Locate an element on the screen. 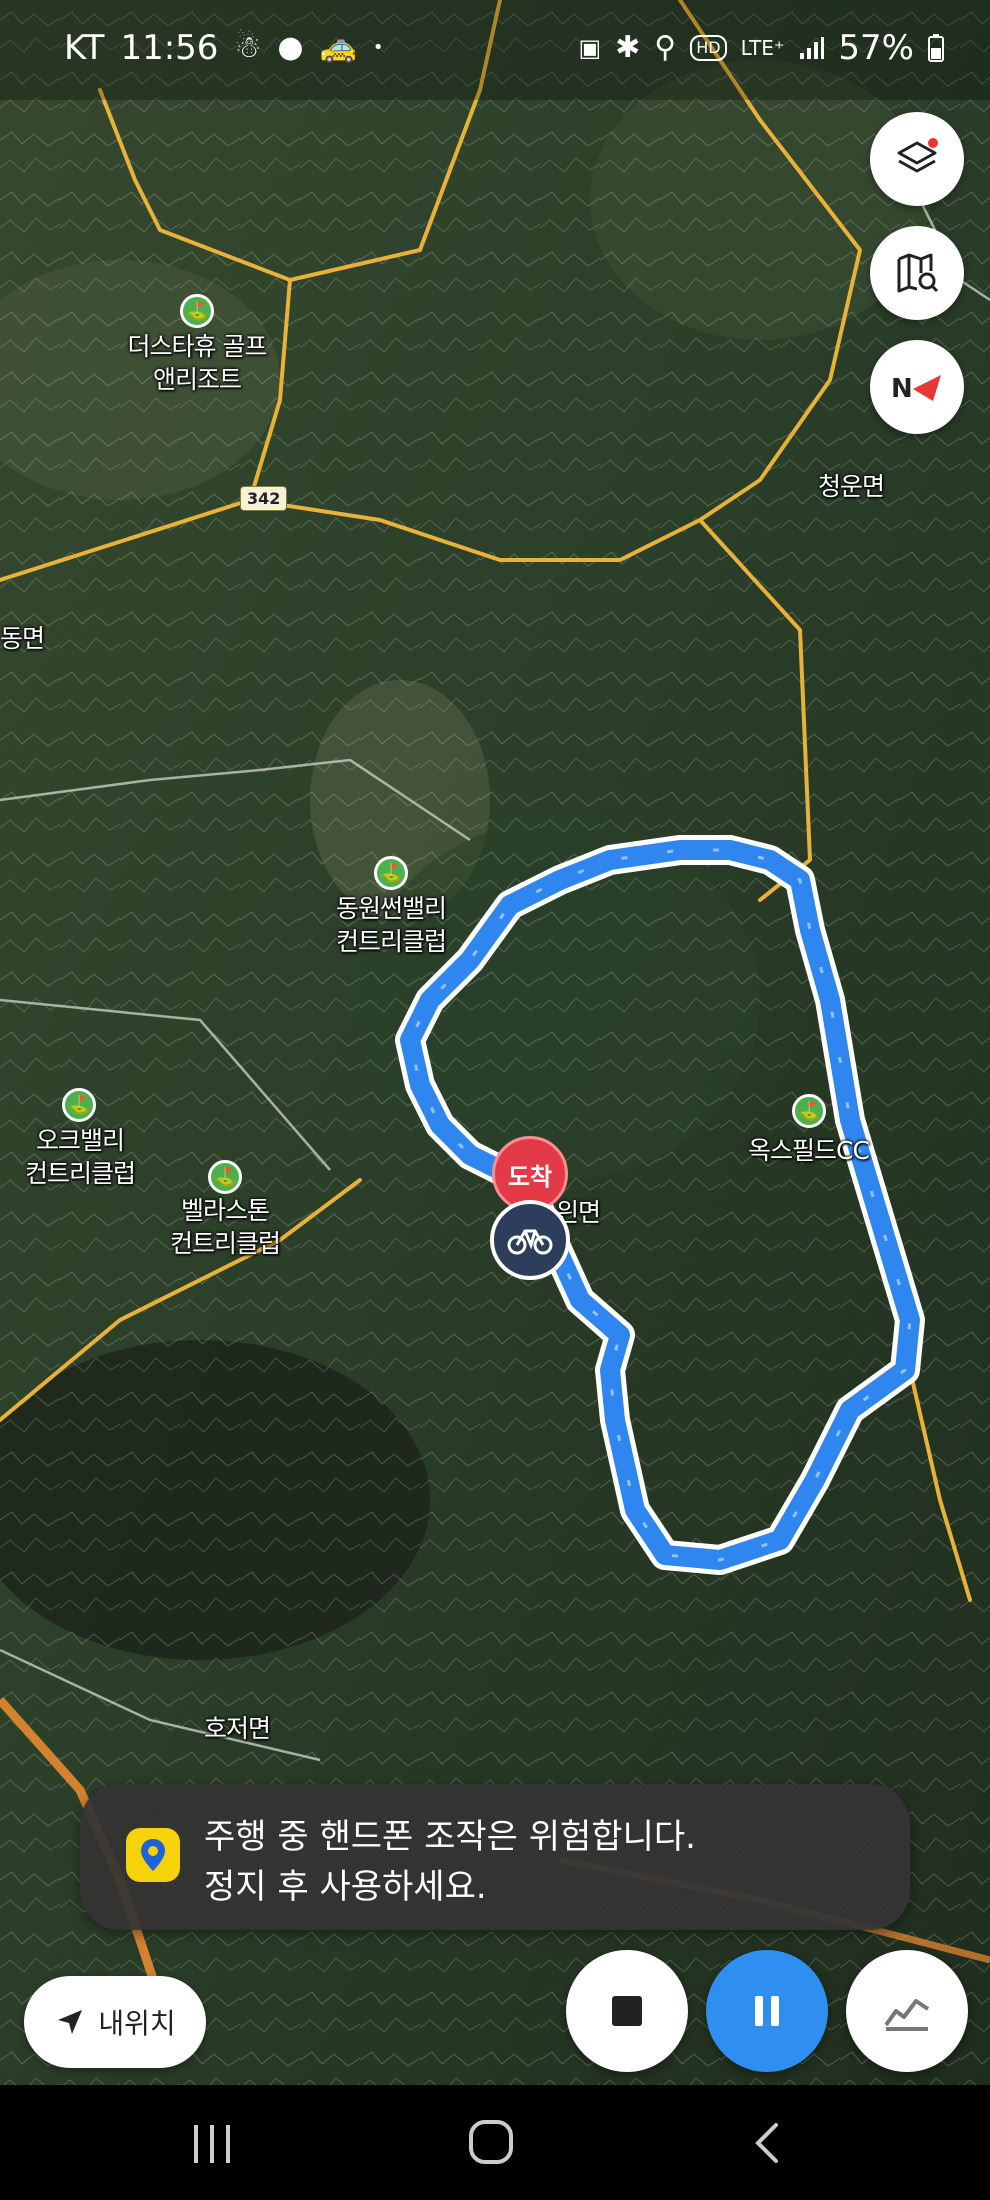 Image resolution: width=990 pixels, height=2200 pixels. road-number-badge: 342 is located at coordinates (264, 498).